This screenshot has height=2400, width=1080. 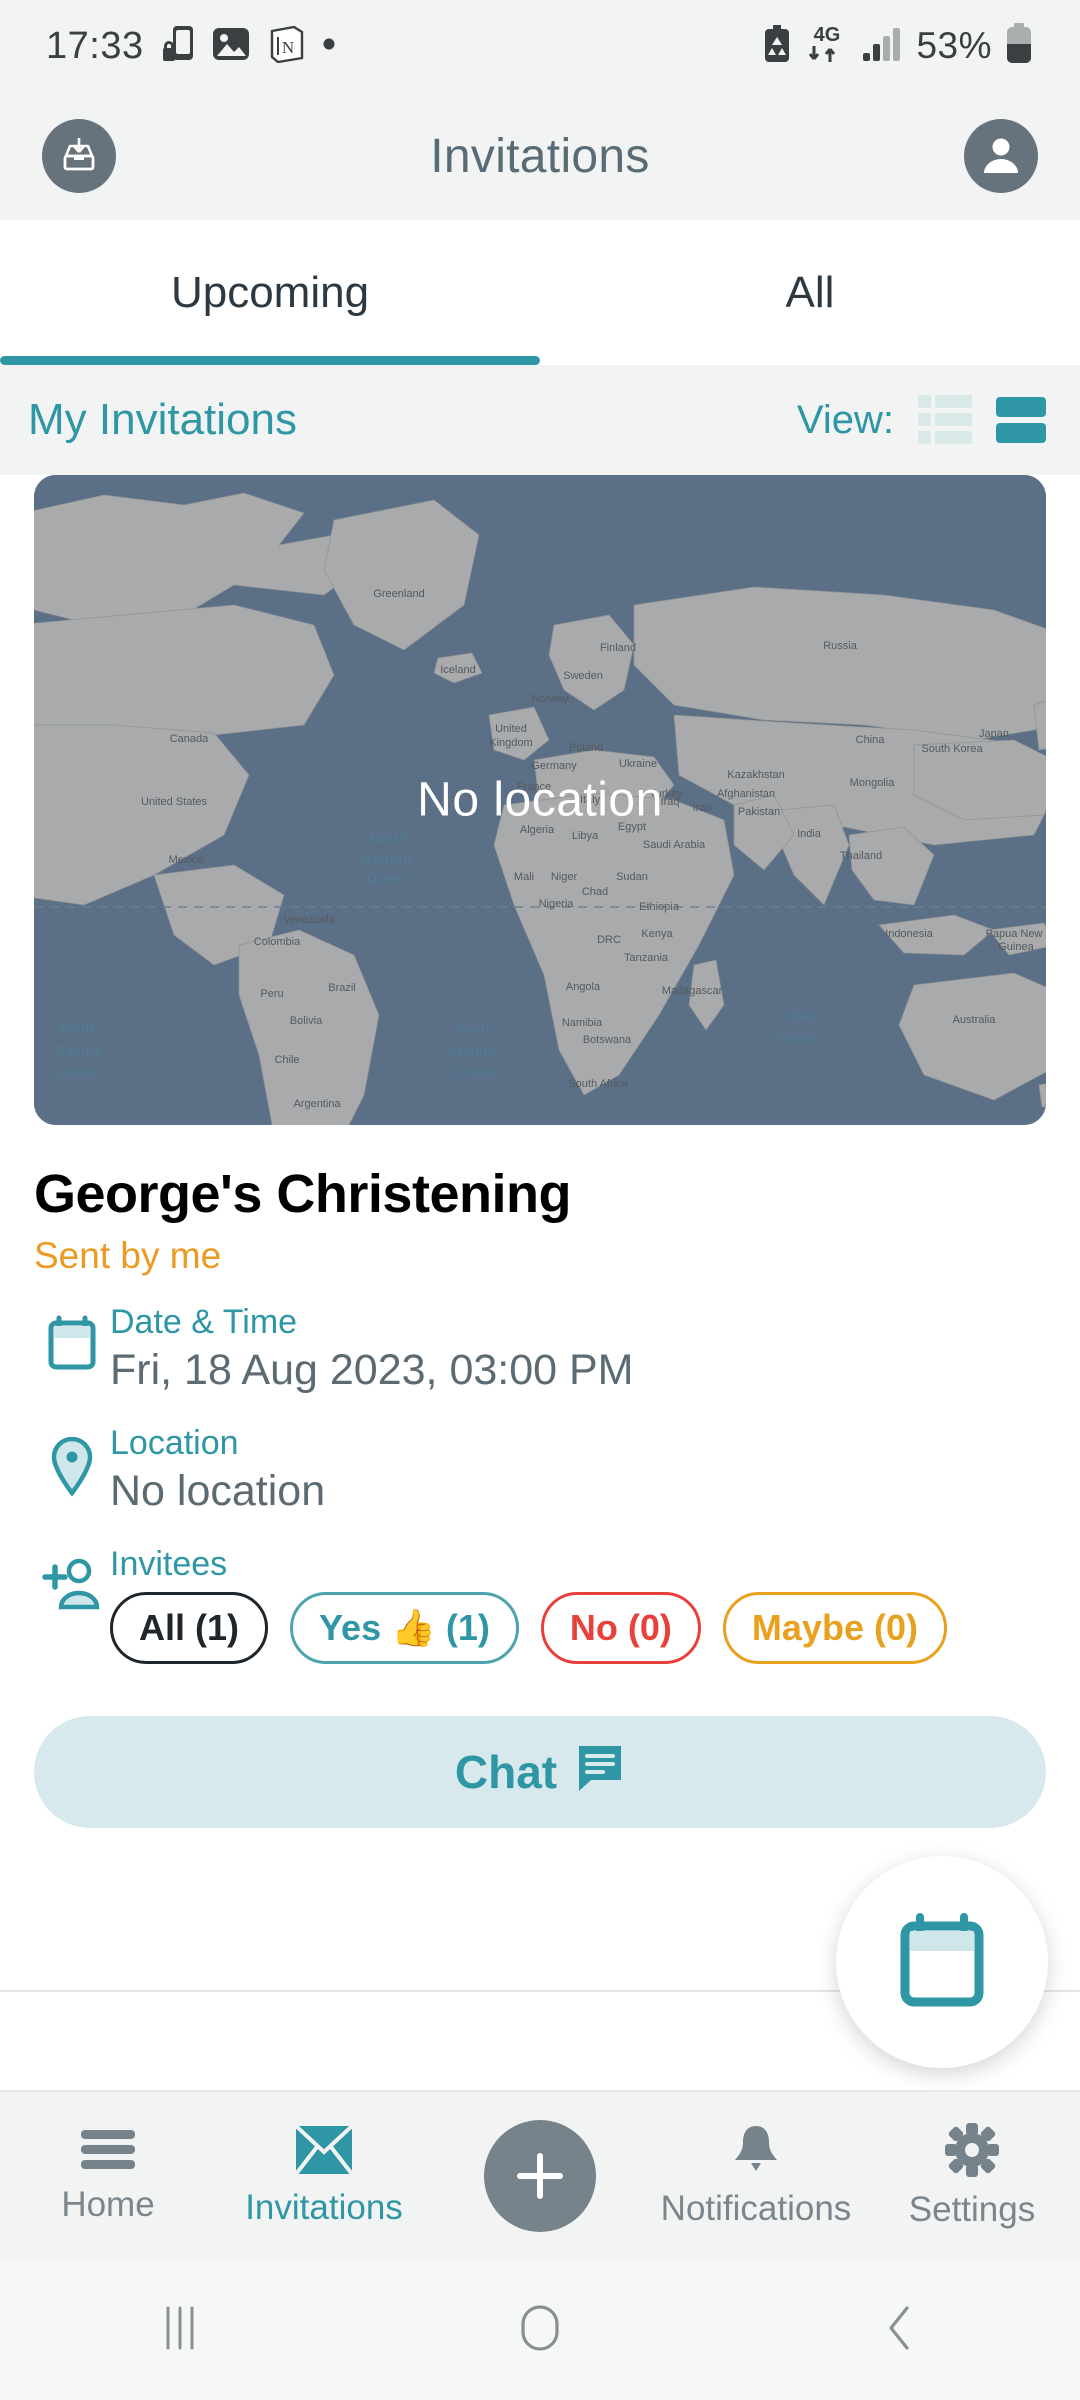 What do you see at coordinates (827, 35) in the screenshot?
I see `svg-text: 4G` at bounding box center [827, 35].